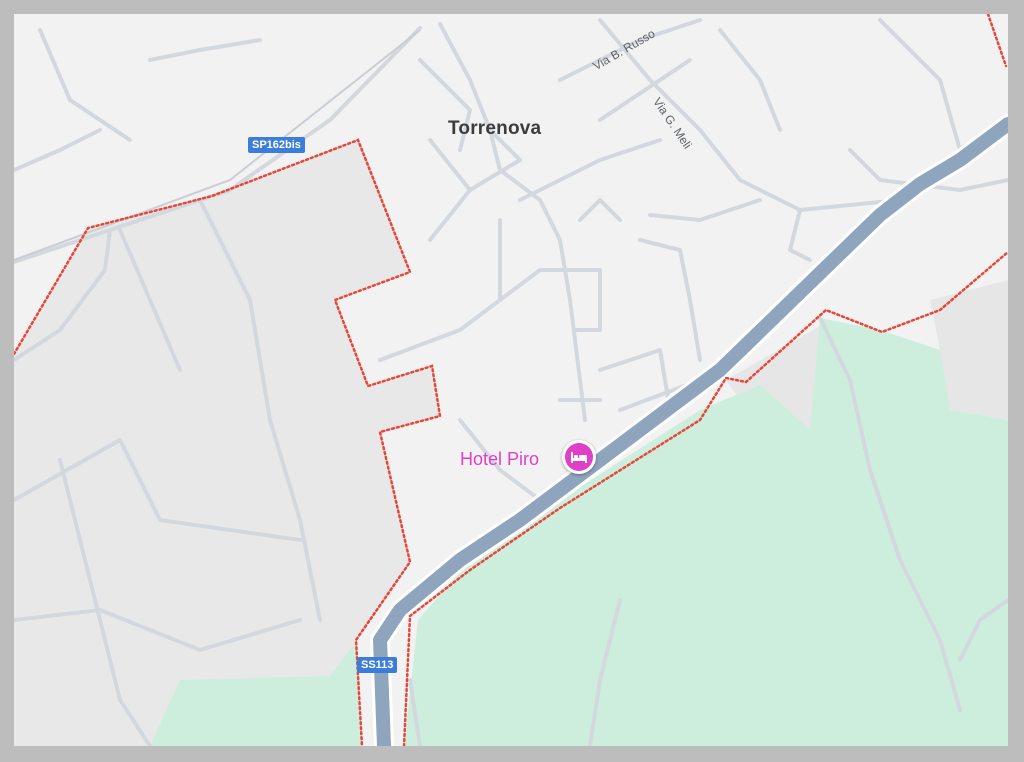 This screenshot has width=1024, height=762. What do you see at coordinates (377, 665) in the screenshot?
I see `road-shield-ss113: SS113` at bounding box center [377, 665].